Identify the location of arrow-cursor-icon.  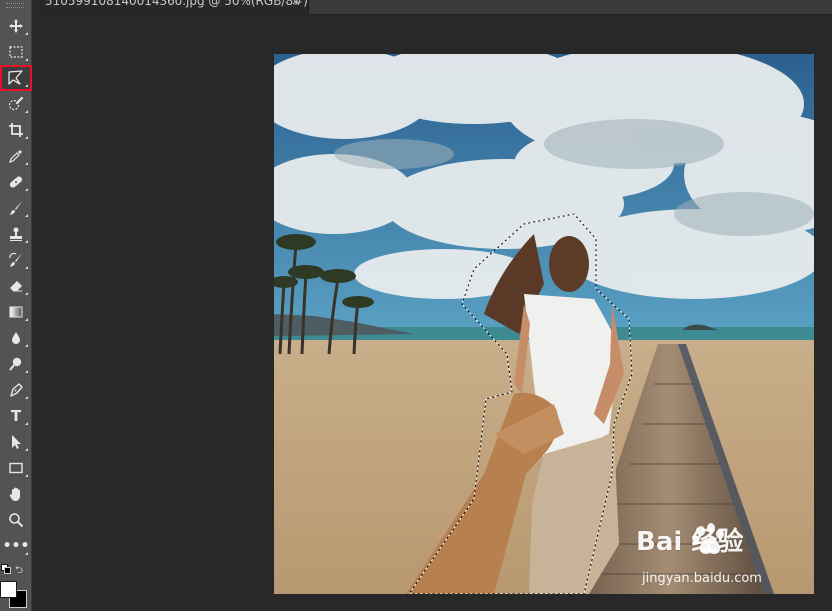
(16, 442).